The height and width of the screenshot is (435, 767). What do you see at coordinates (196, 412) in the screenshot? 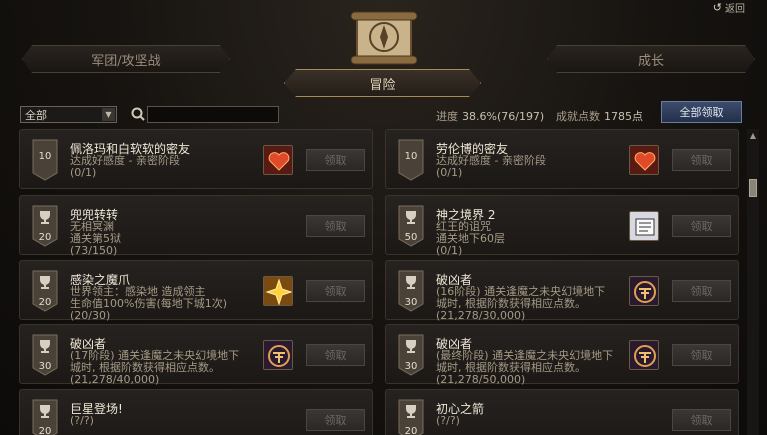
I see `achievement-card: 20 巨星登场! (?/?) 领取` at bounding box center [196, 412].